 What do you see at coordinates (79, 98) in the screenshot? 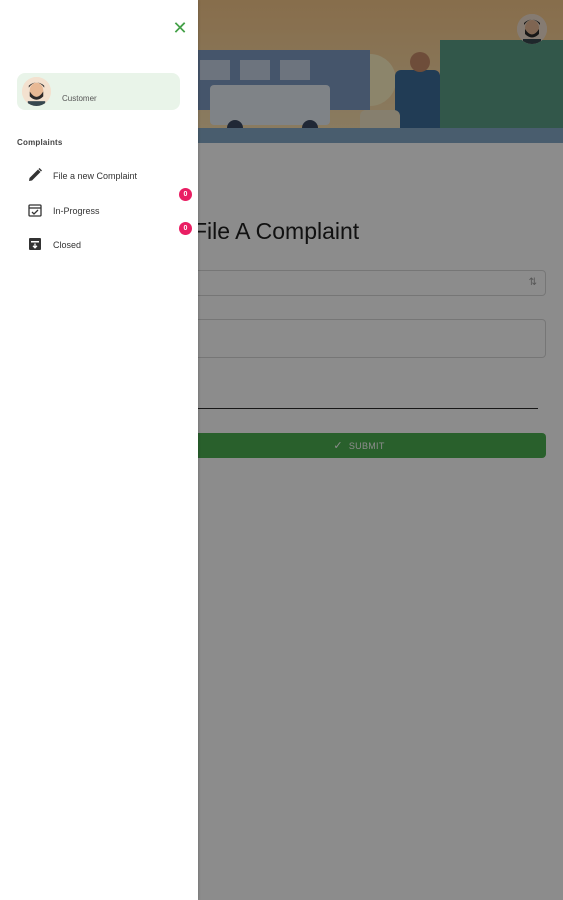
I see `profile-role: Customer` at bounding box center [79, 98].